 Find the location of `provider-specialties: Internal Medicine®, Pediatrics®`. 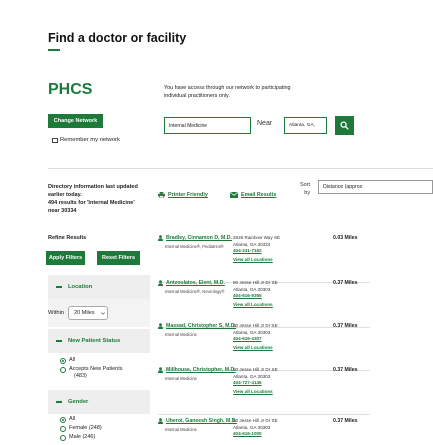

provider-specialties: Internal Medicine®, Pediatrics® is located at coordinates (194, 246).